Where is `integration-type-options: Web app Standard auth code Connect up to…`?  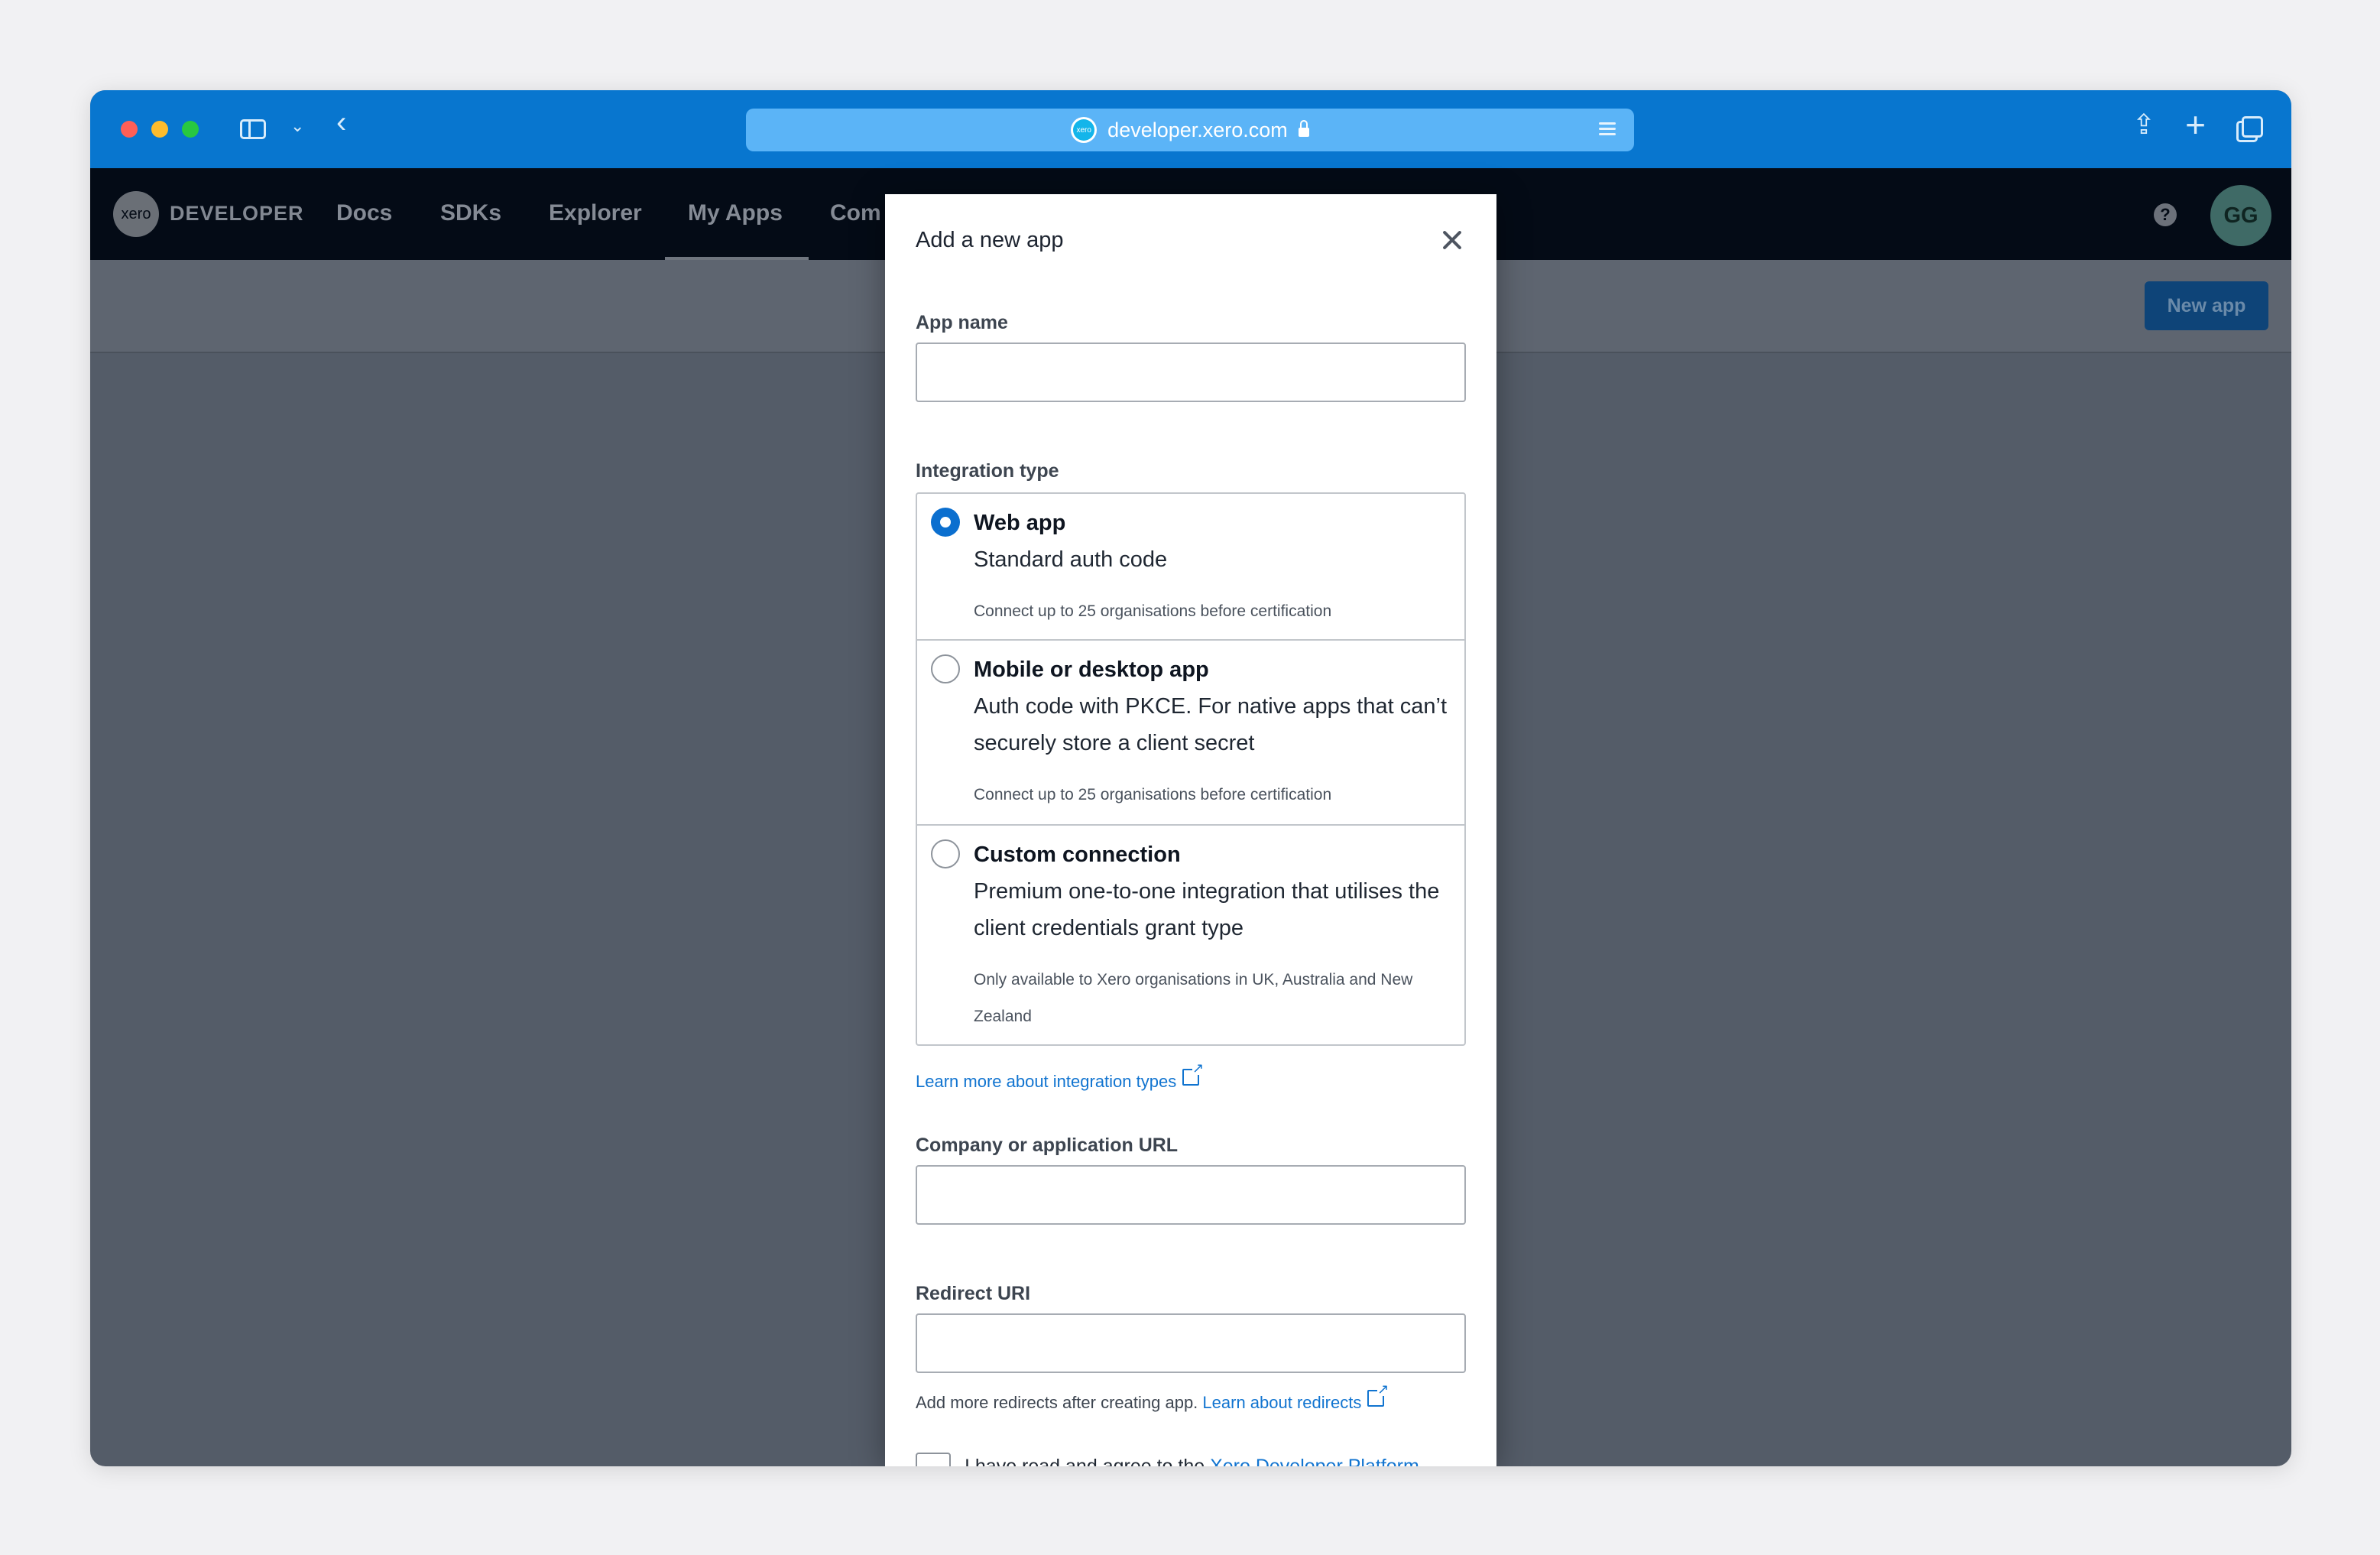 integration-type-options: Web app Standard auth code Connect up to… is located at coordinates (1191, 769).